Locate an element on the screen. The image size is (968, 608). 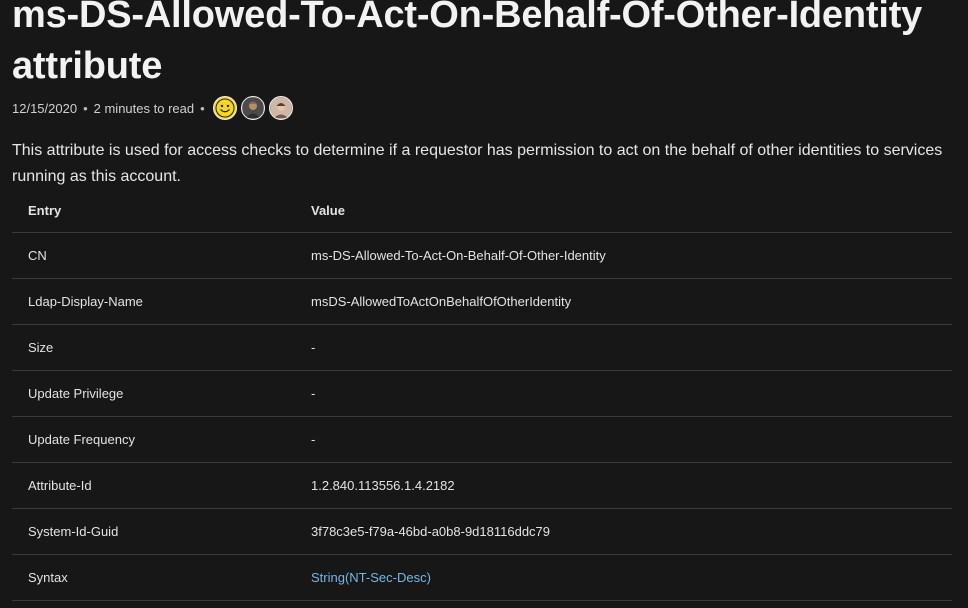
value-cell: msDS-AllowedToActOnBehalfOfOtherIdentity is located at coordinates (623, 301).